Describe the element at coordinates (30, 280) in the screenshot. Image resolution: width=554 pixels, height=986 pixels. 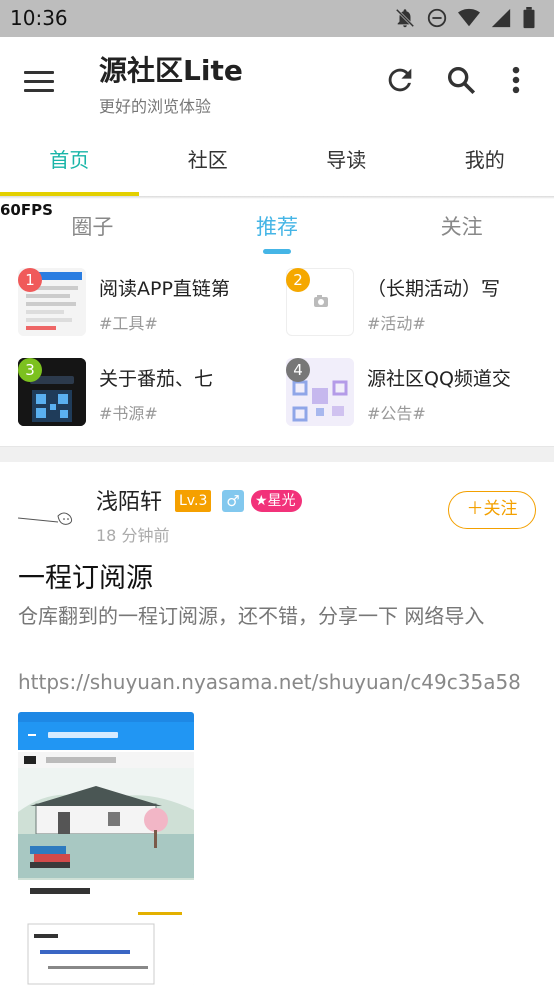
I see `rank-badge: 1` at that location.